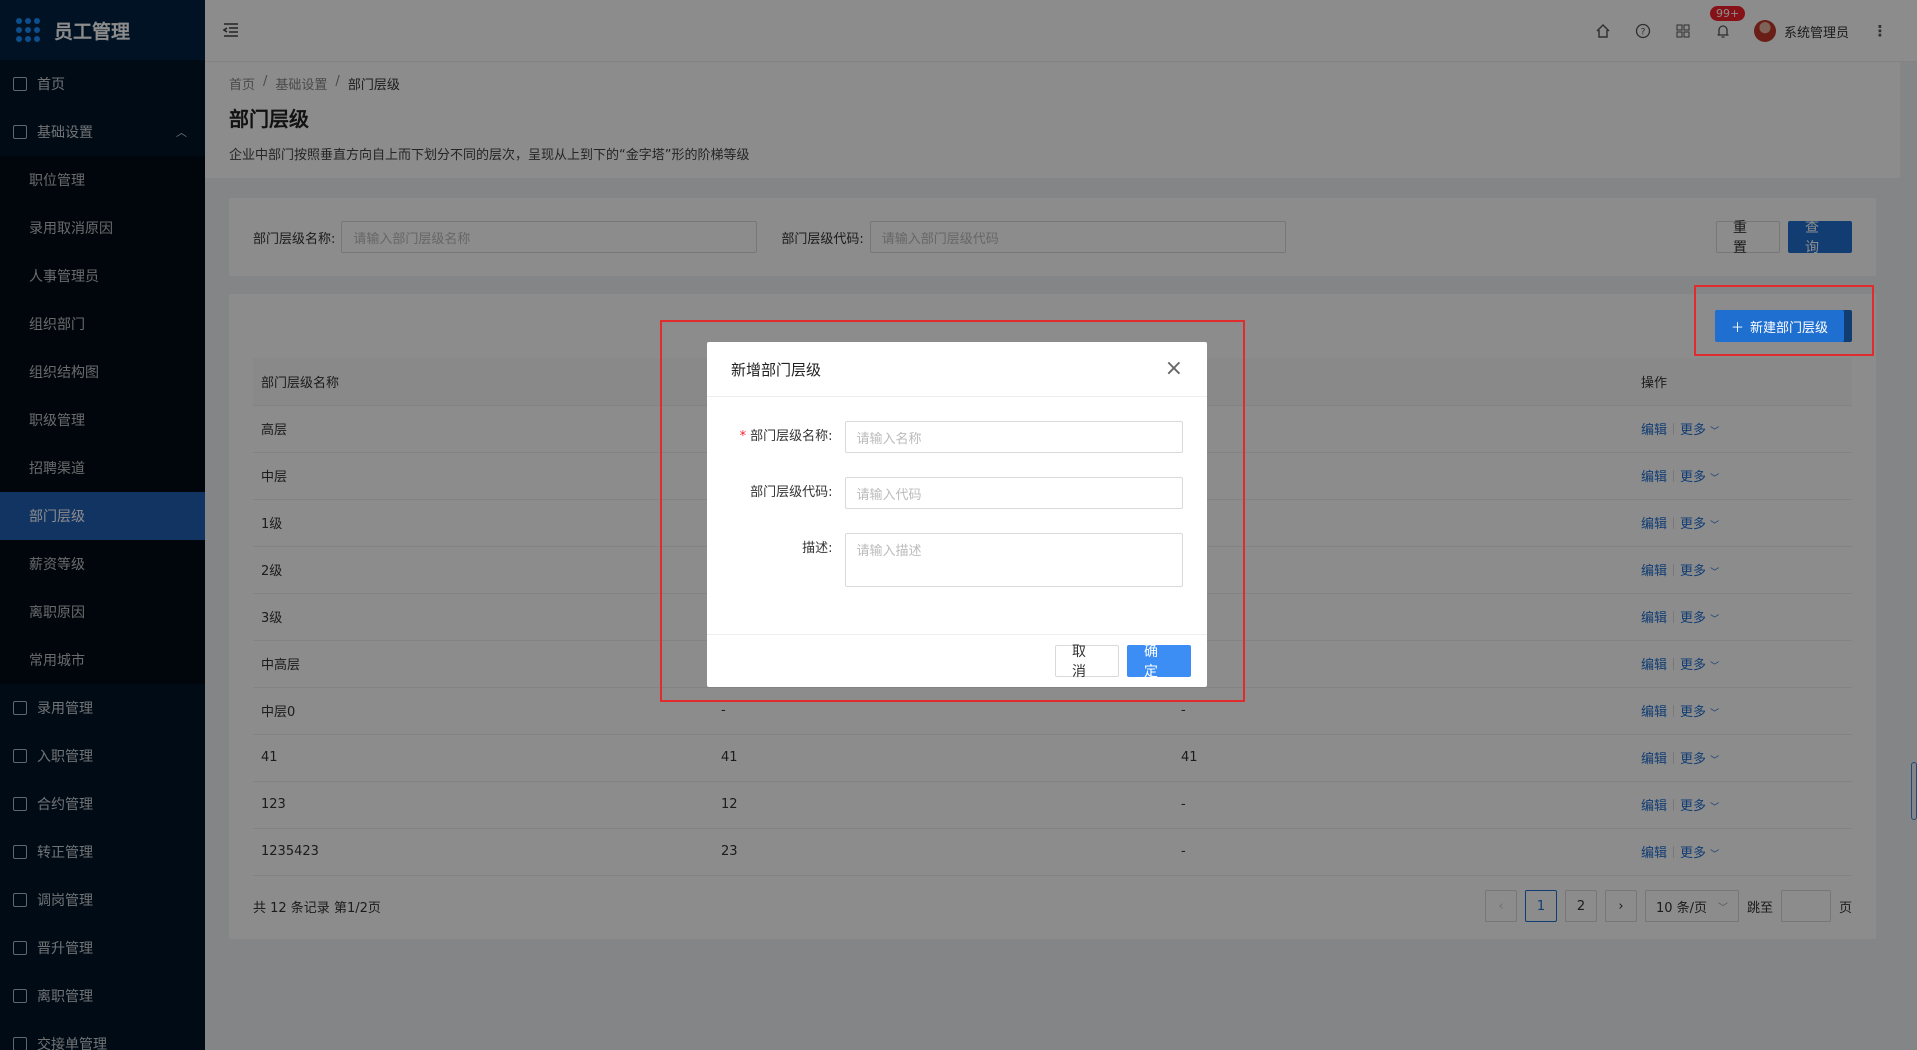  I want to click on close-icon: ×, so click(1174, 369).